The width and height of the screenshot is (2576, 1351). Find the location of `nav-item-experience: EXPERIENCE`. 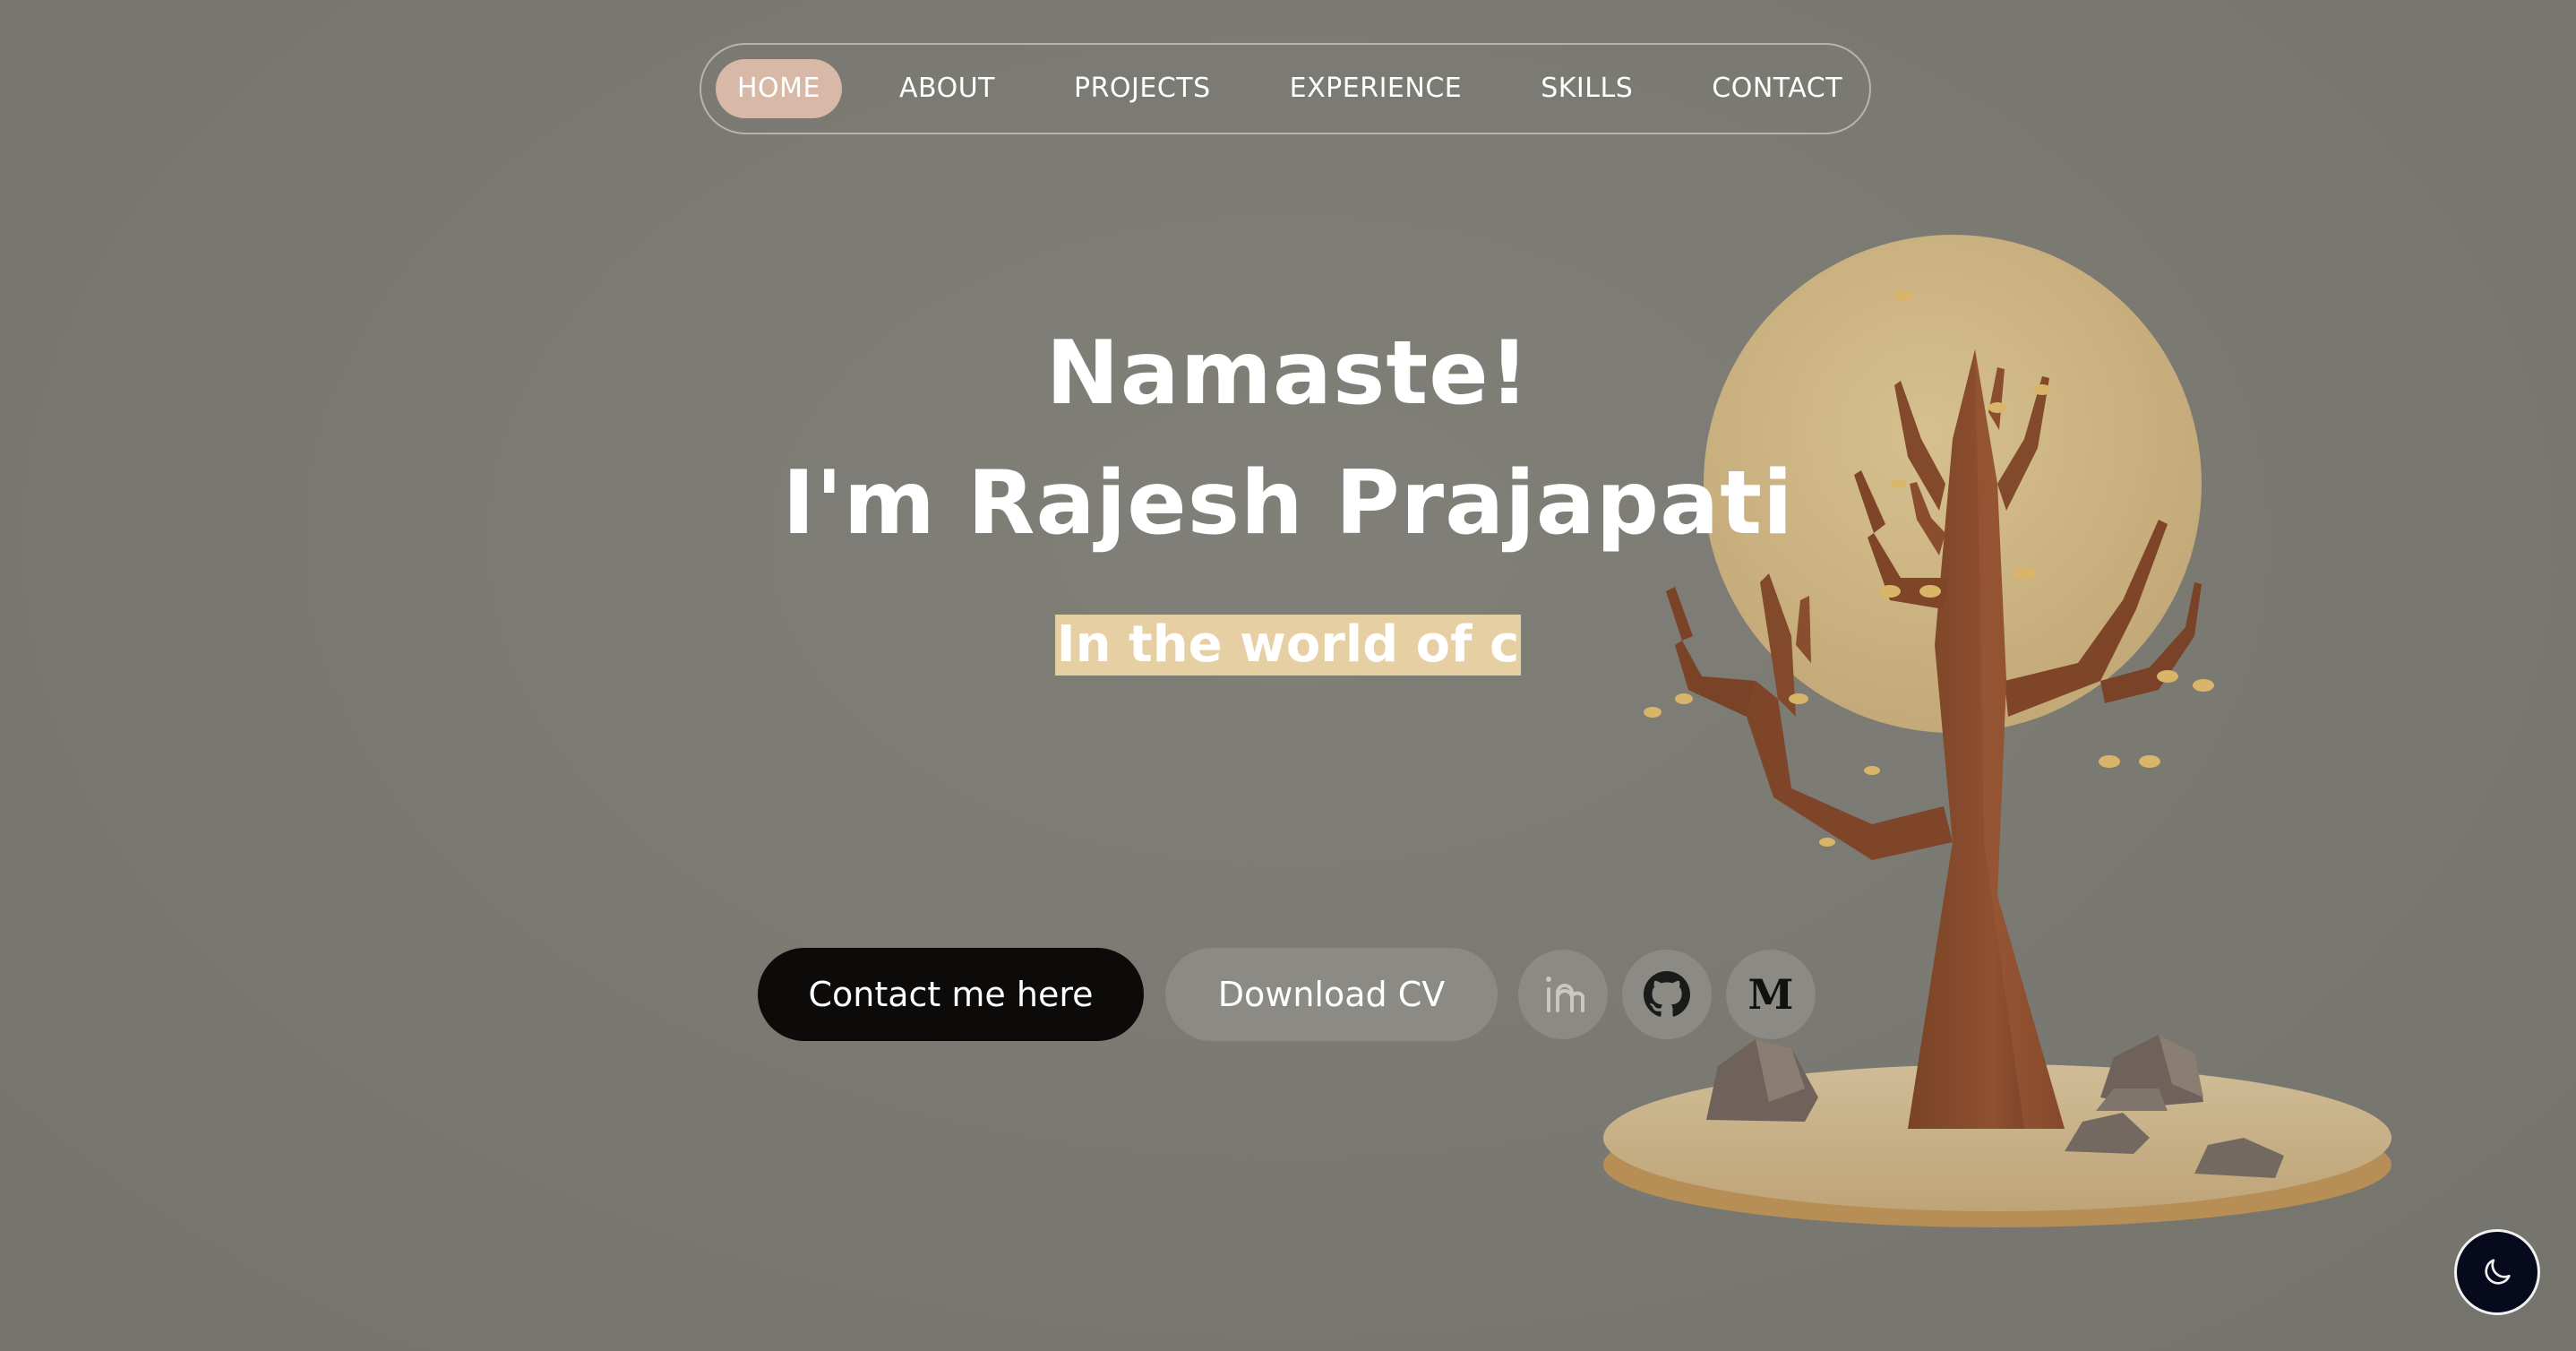

nav-item-experience: EXPERIENCE is located at coordinates (1376, 89).